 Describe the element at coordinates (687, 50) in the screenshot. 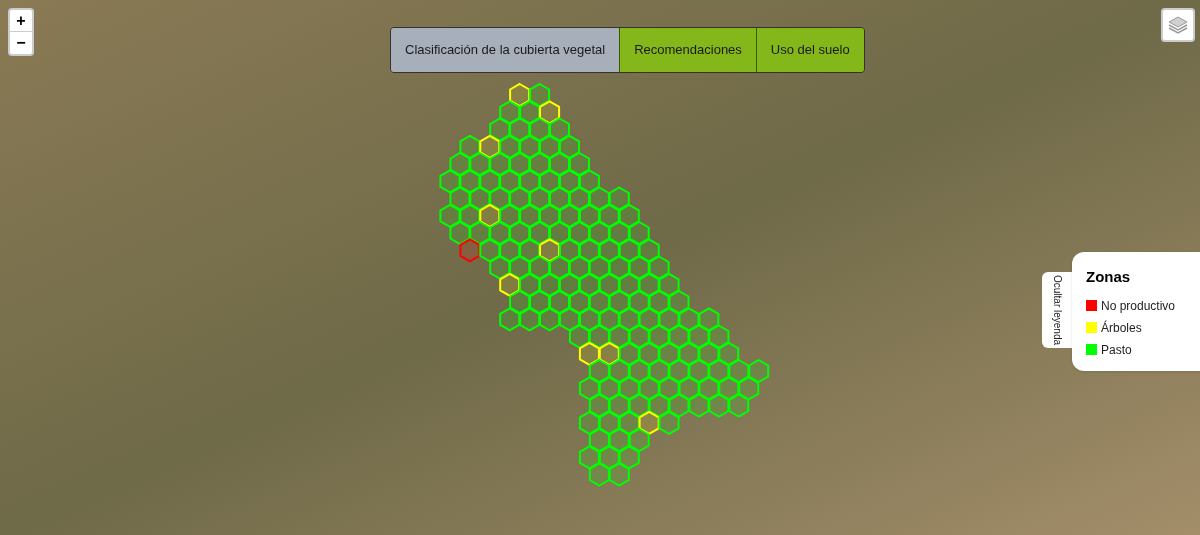

I see `tab: Recomendaciones` at that location.